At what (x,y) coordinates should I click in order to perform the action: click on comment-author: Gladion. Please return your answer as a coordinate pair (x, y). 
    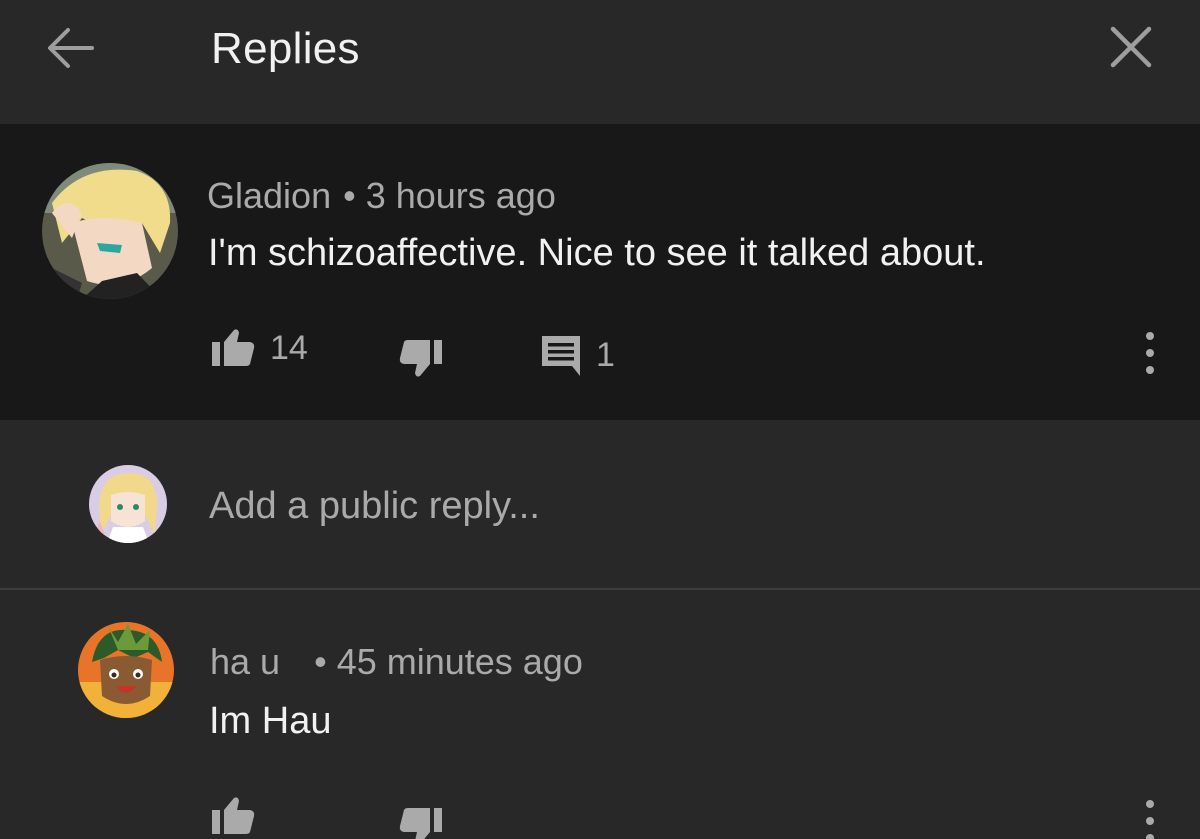
    Looking at the image, I should click on (269, 195).